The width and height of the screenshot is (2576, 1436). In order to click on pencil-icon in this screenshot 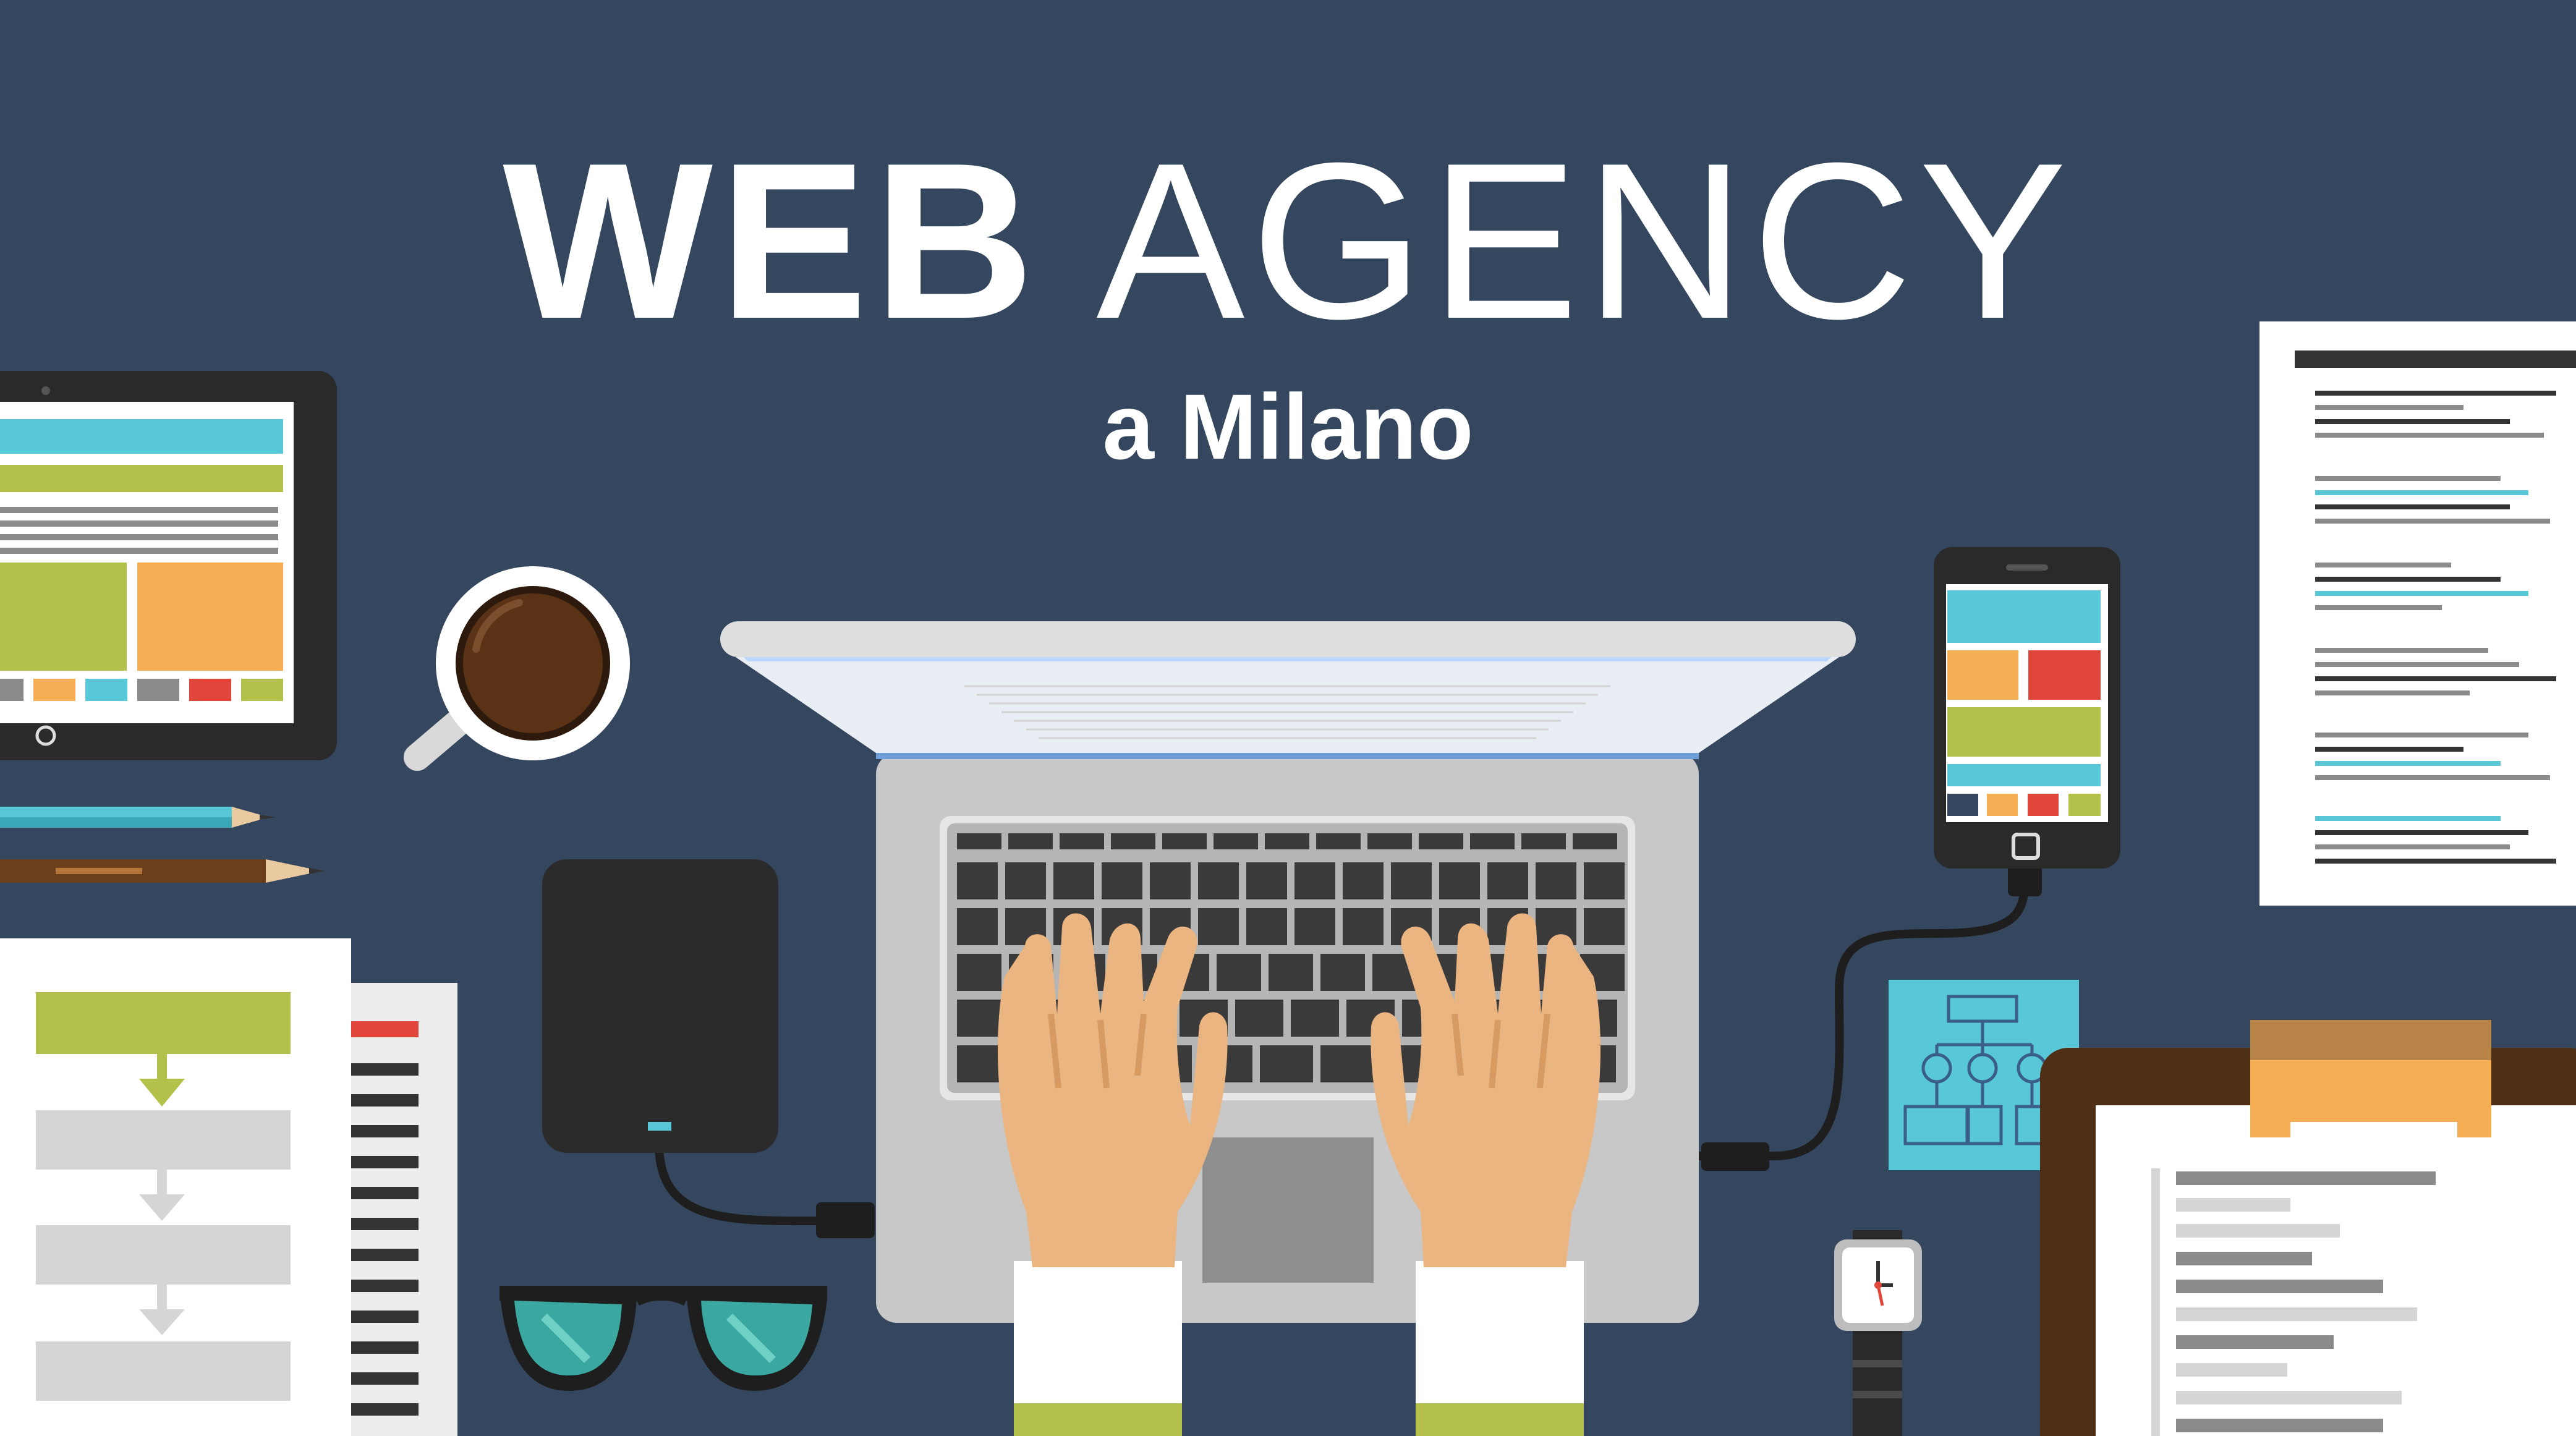, I will do `click(137, 818)`.